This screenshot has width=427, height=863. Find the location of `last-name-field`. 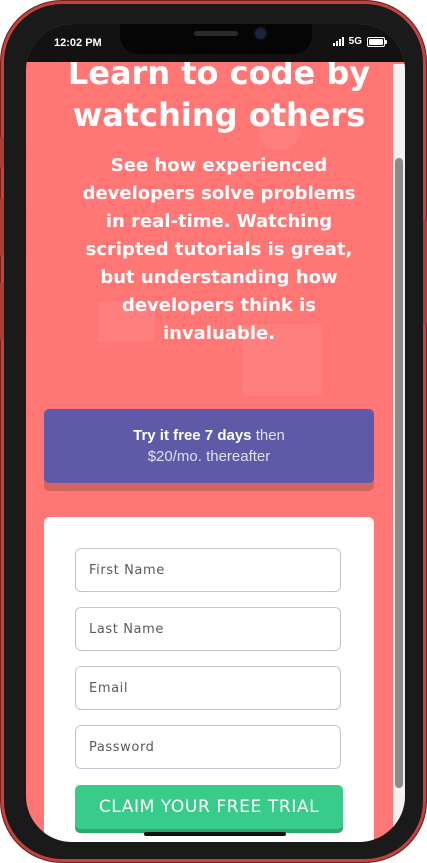

last-name-field is located at coordinates (208, 629).